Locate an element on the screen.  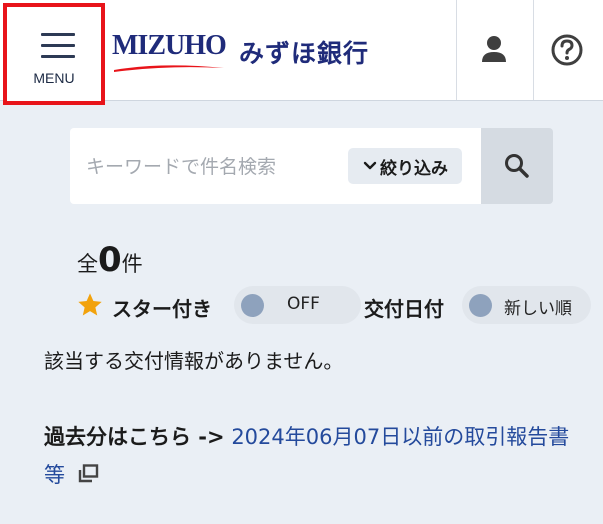
date-order-text: 新しい順 is located at coordinates (538, 309).